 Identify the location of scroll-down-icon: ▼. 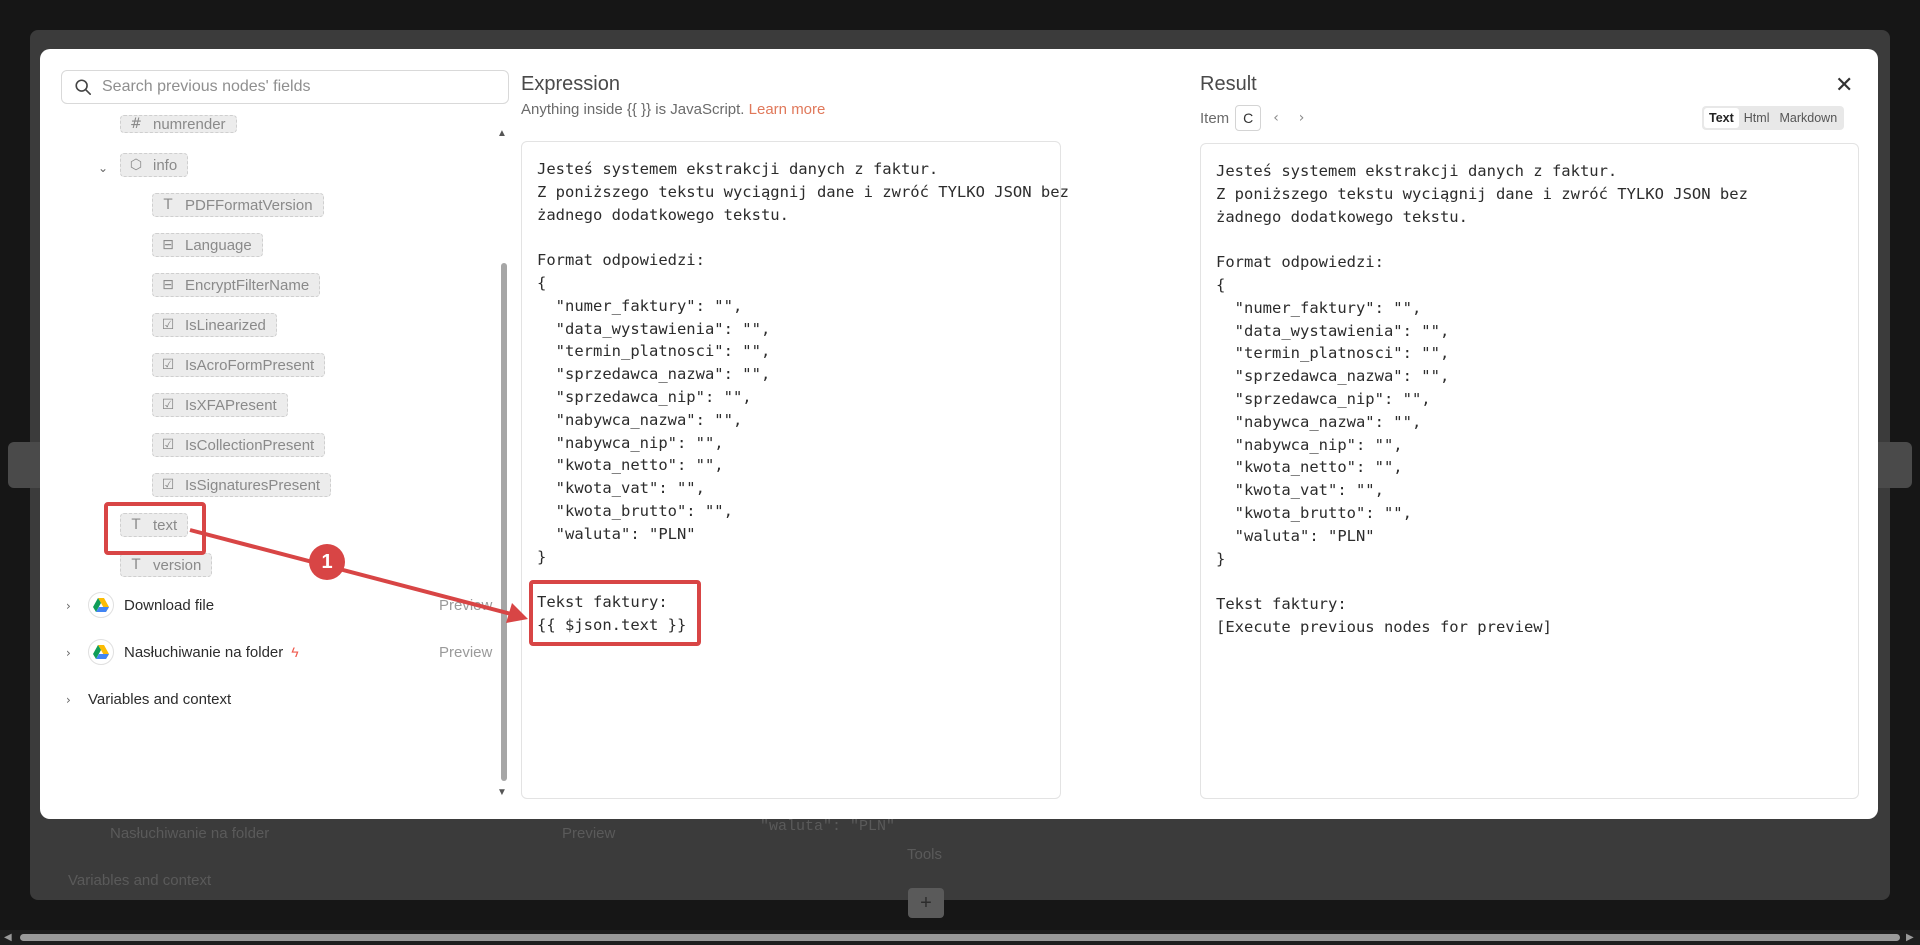
(502, 792).